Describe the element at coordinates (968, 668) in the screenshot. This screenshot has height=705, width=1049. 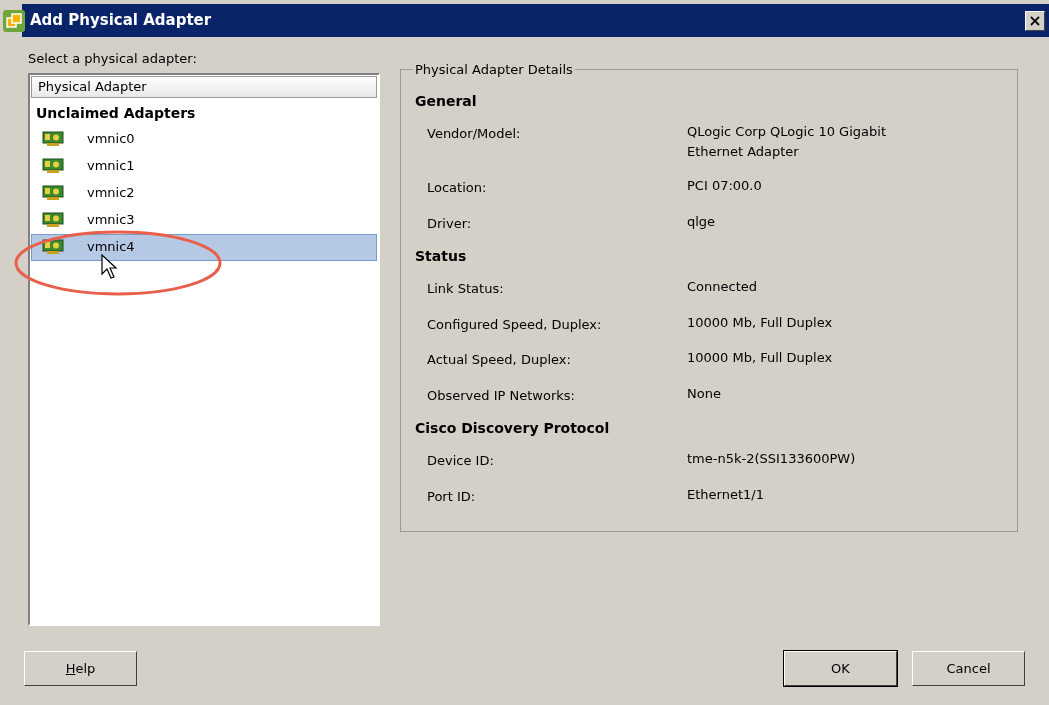
I see `dialog-button: Cancel` at that location.